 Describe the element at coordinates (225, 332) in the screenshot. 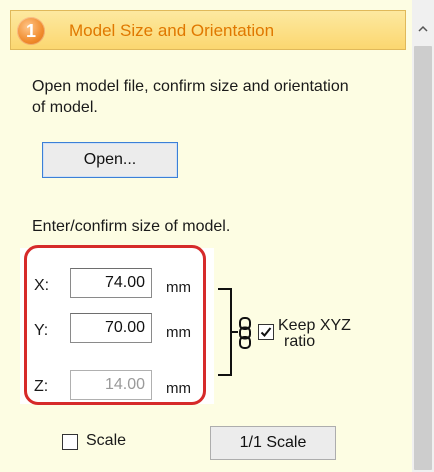

I see `ratio-bracket` at that location.